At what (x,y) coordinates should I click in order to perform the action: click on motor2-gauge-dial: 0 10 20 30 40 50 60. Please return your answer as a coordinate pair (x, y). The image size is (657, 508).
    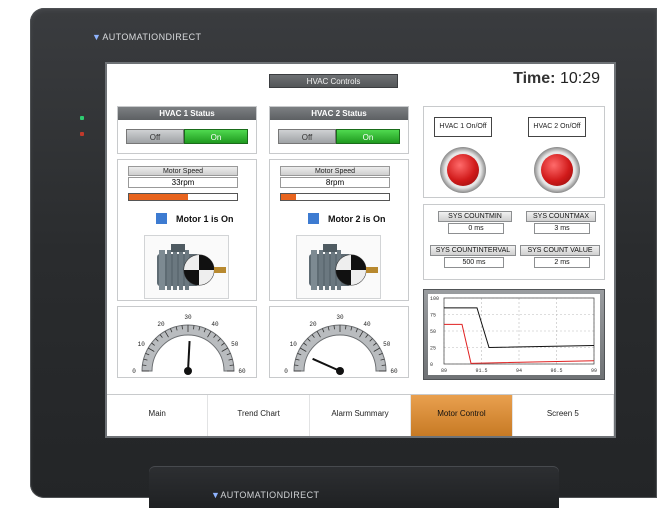
    Looking at the image, I should click on (341, 344).